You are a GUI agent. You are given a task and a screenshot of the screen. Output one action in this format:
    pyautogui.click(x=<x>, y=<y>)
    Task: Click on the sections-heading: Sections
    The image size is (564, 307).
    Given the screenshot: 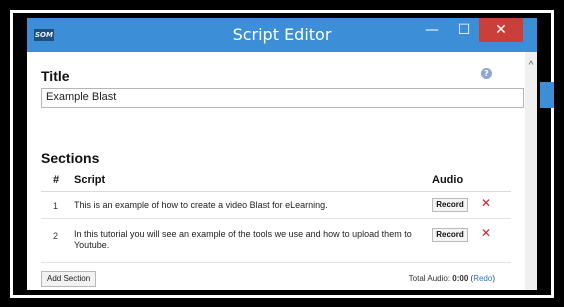 What is the action you would take?
    pyautogui.click(x=70, y=158)
    